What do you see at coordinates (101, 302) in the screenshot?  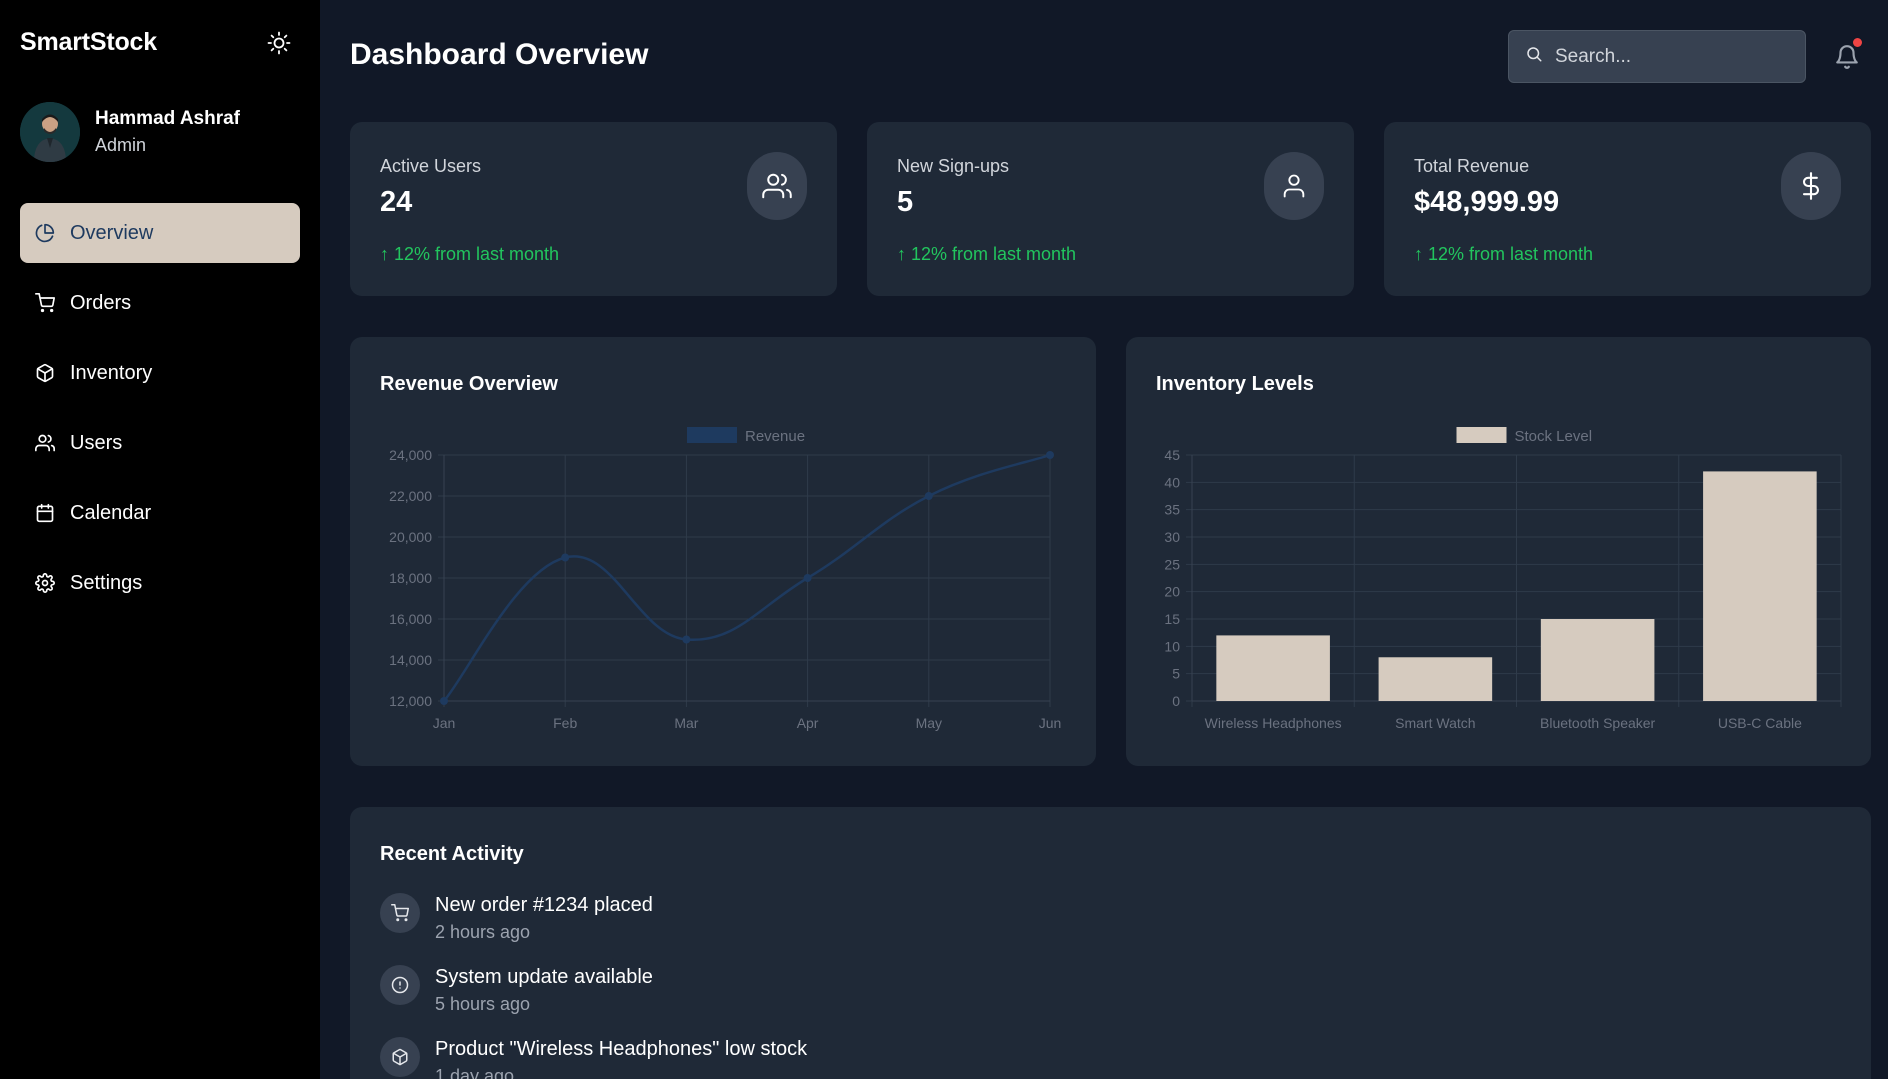 I see `sidebar-item-label: Orders` at bounding box center [101, 302].